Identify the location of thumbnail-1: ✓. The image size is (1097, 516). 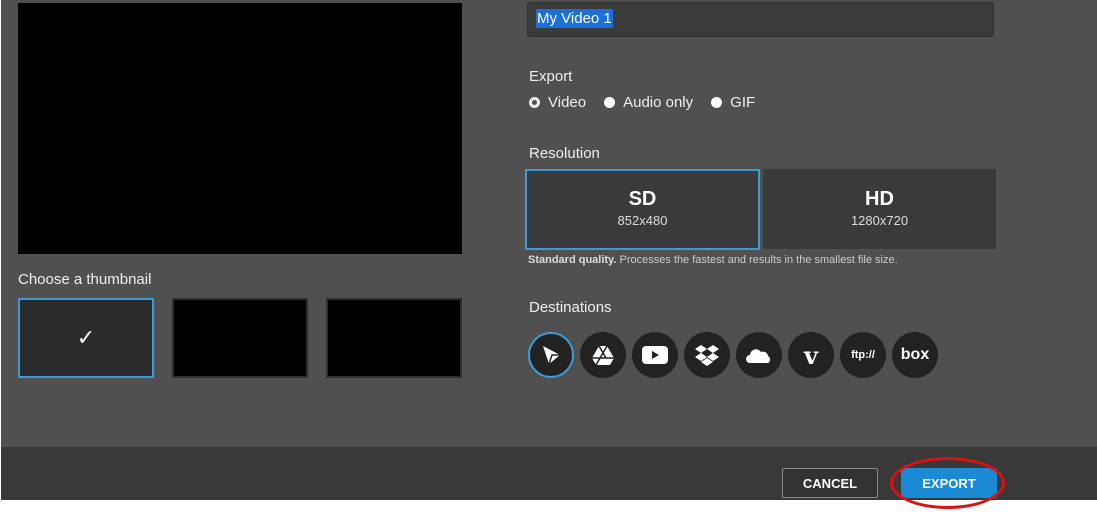
(86, 338).